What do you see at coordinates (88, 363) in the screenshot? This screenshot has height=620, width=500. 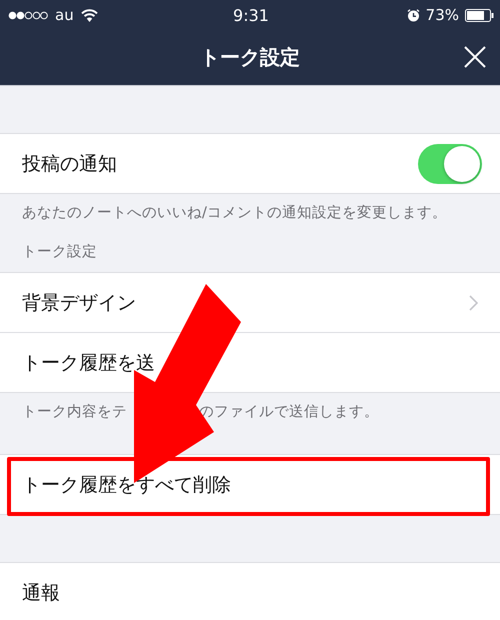 I see `row-label: トーク履歴を送` at bounding box center [88, 363].